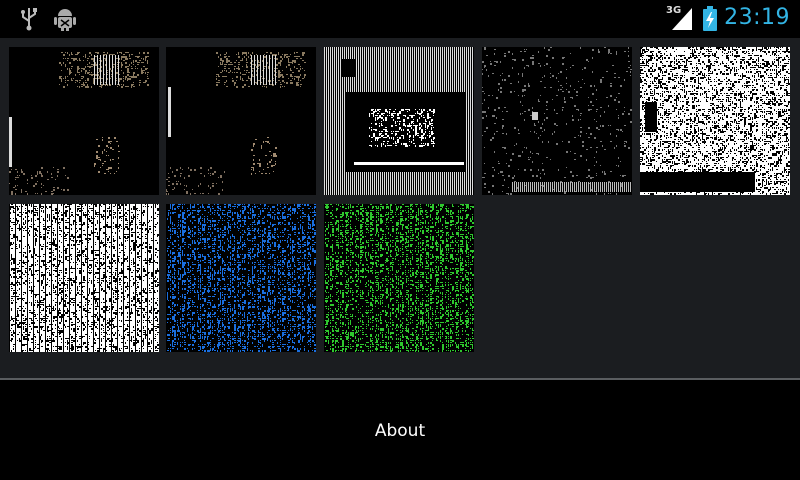 This screenshot has height=480, width=800. What do you see at coordinates (65, 20) in the screenshot?
I see `android-debug-icon` at bounding box center [65, 20].